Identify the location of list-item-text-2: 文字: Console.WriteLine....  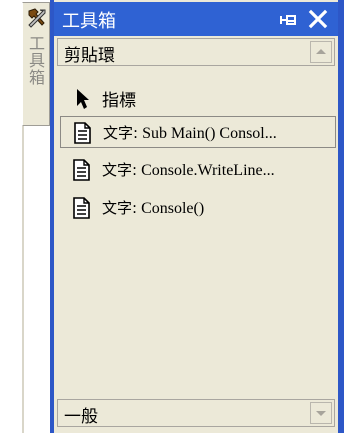
(198, 170).